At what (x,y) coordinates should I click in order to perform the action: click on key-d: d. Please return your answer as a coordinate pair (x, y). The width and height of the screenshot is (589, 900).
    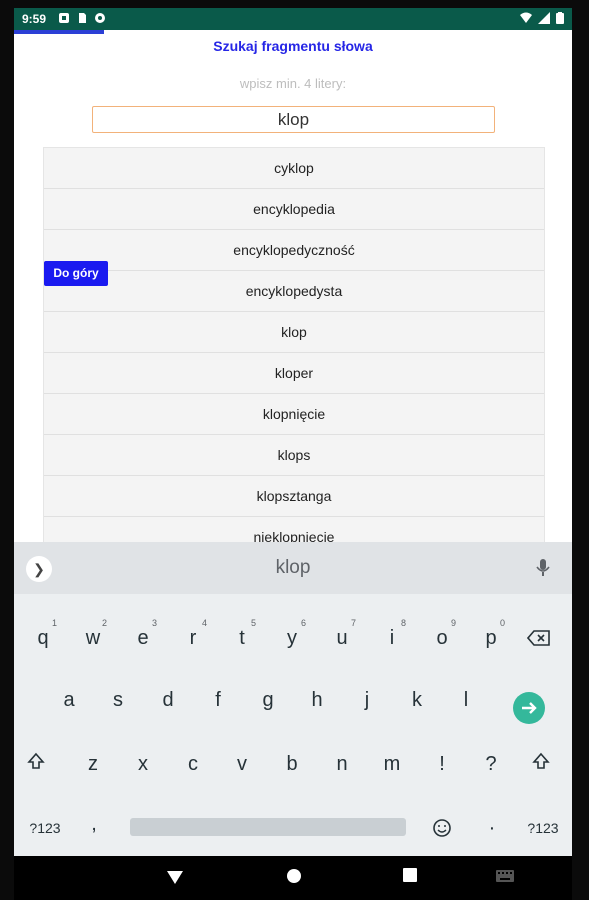
    Looking at the image, I should click on (168, 700).